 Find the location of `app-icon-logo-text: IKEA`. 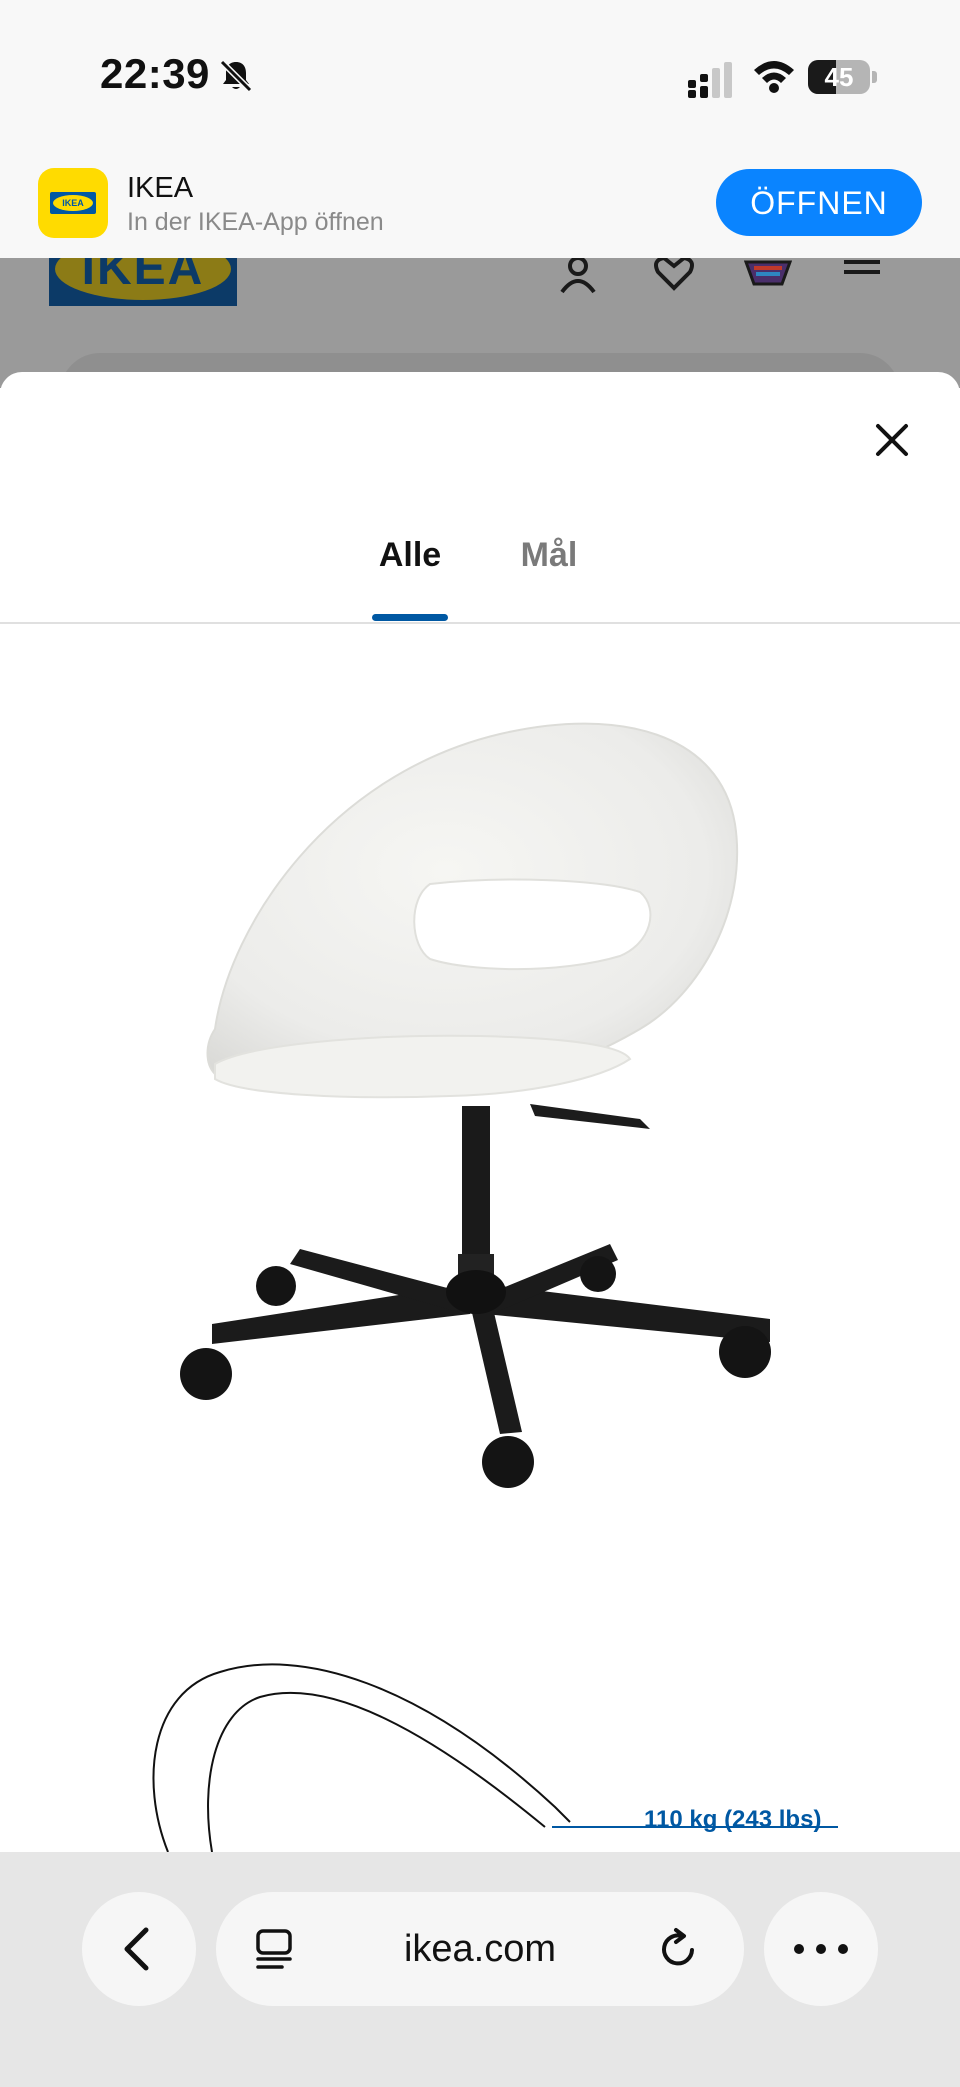

app-icon-logo-text: IKEA is located at coordinates (73, 203).